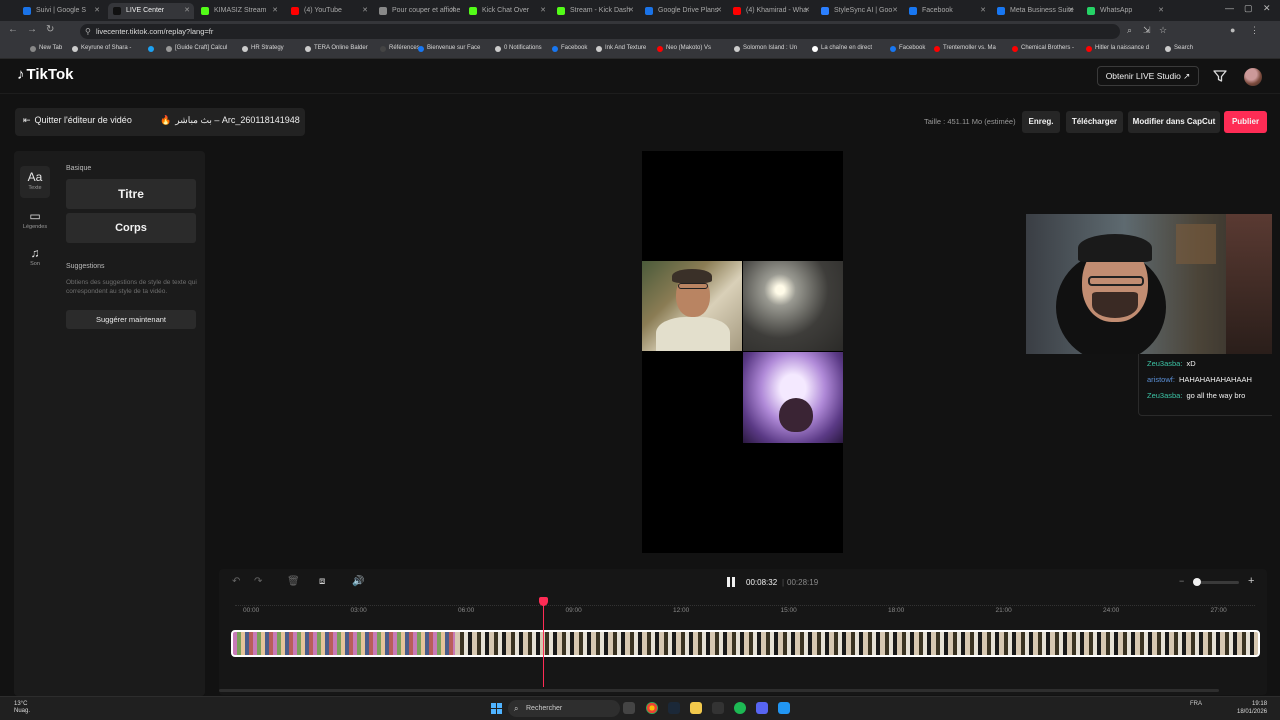 The width and height of the screenshot is (1280, 720). Describe the element at coordinates (595, 11) in the screenshot. I see `browser-tab: Stream - Kick Dash ✕` at that location.